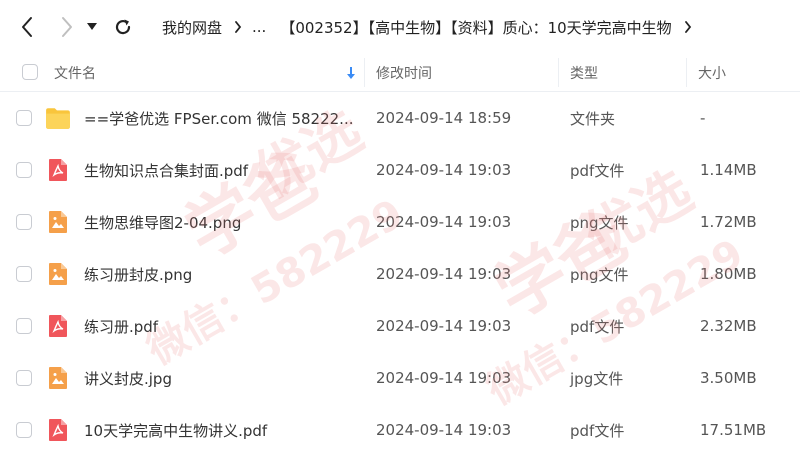 This screenshot has height=472, width=800. Describe the element at coordinates (219, 170) in the screenshot. I see `file-name: 生物知识点合集封面.pdf` at that location.